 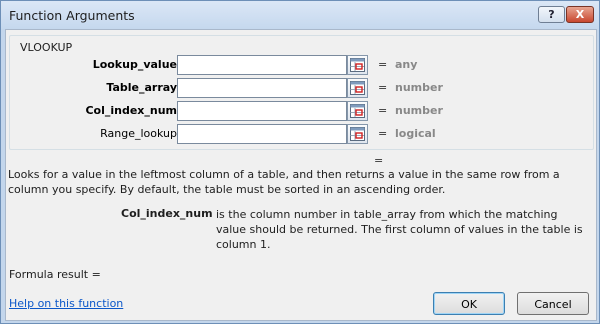 What do you see at coordinates (262, 88) in the screenshot?
I see `table-array-input` at bounding box center [262, 88].